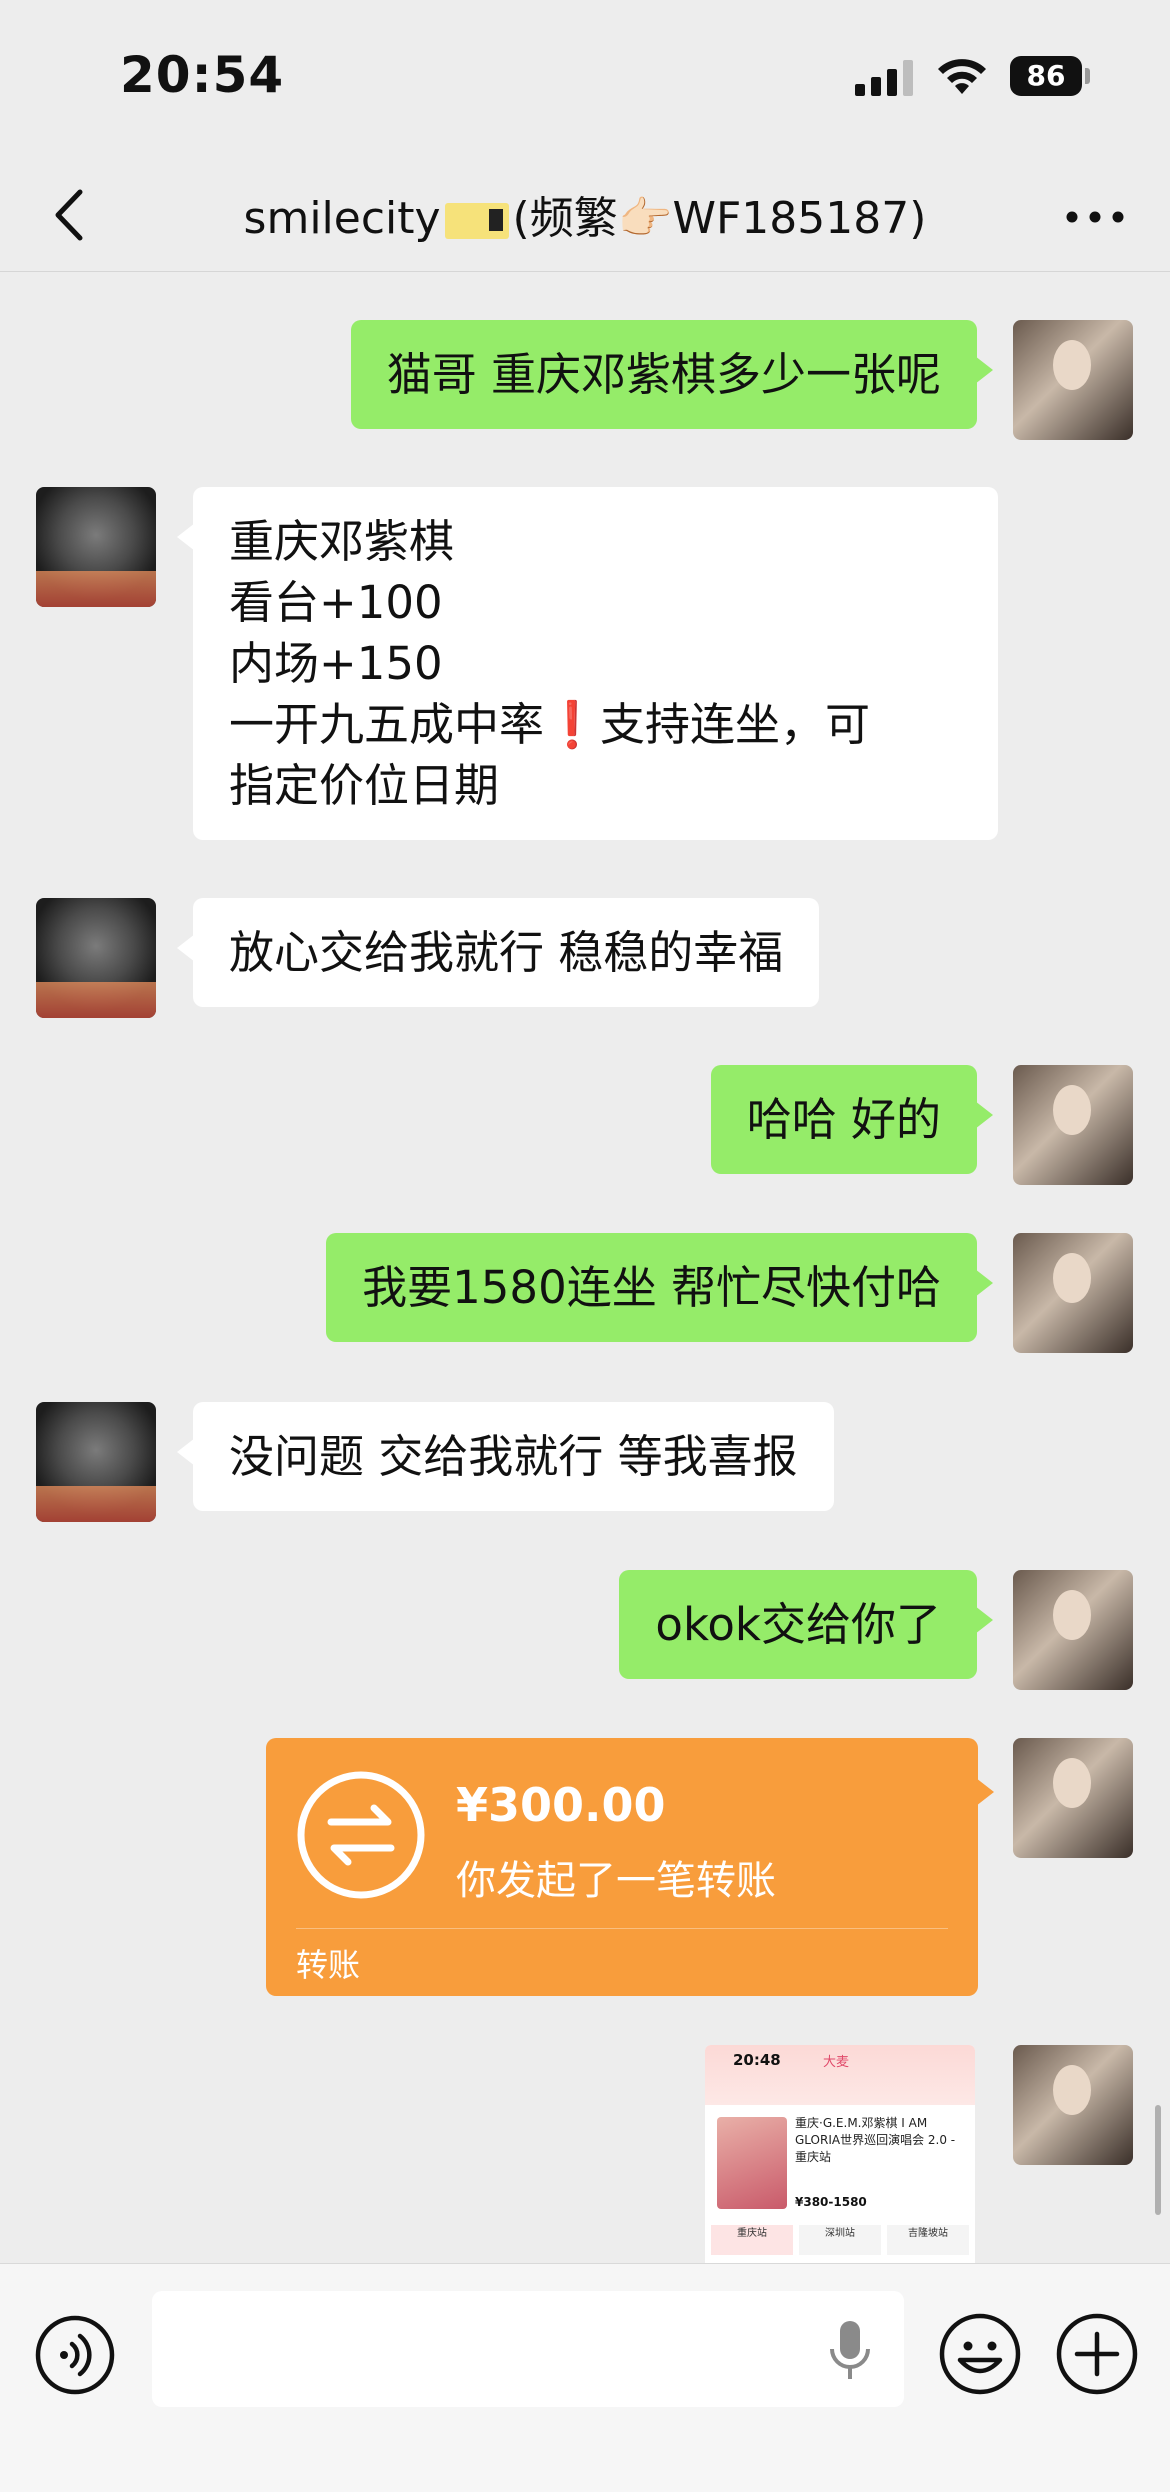  I want to click on message-bubble-received: 没问题 交给我就行 等我喜报, so click(505, 1456).